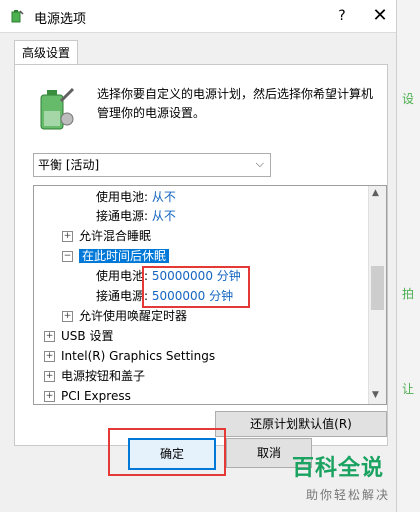 The image size is (420, 512). I want to click on watermark: 百科全说 助你轻松解决, so click(352, 480).